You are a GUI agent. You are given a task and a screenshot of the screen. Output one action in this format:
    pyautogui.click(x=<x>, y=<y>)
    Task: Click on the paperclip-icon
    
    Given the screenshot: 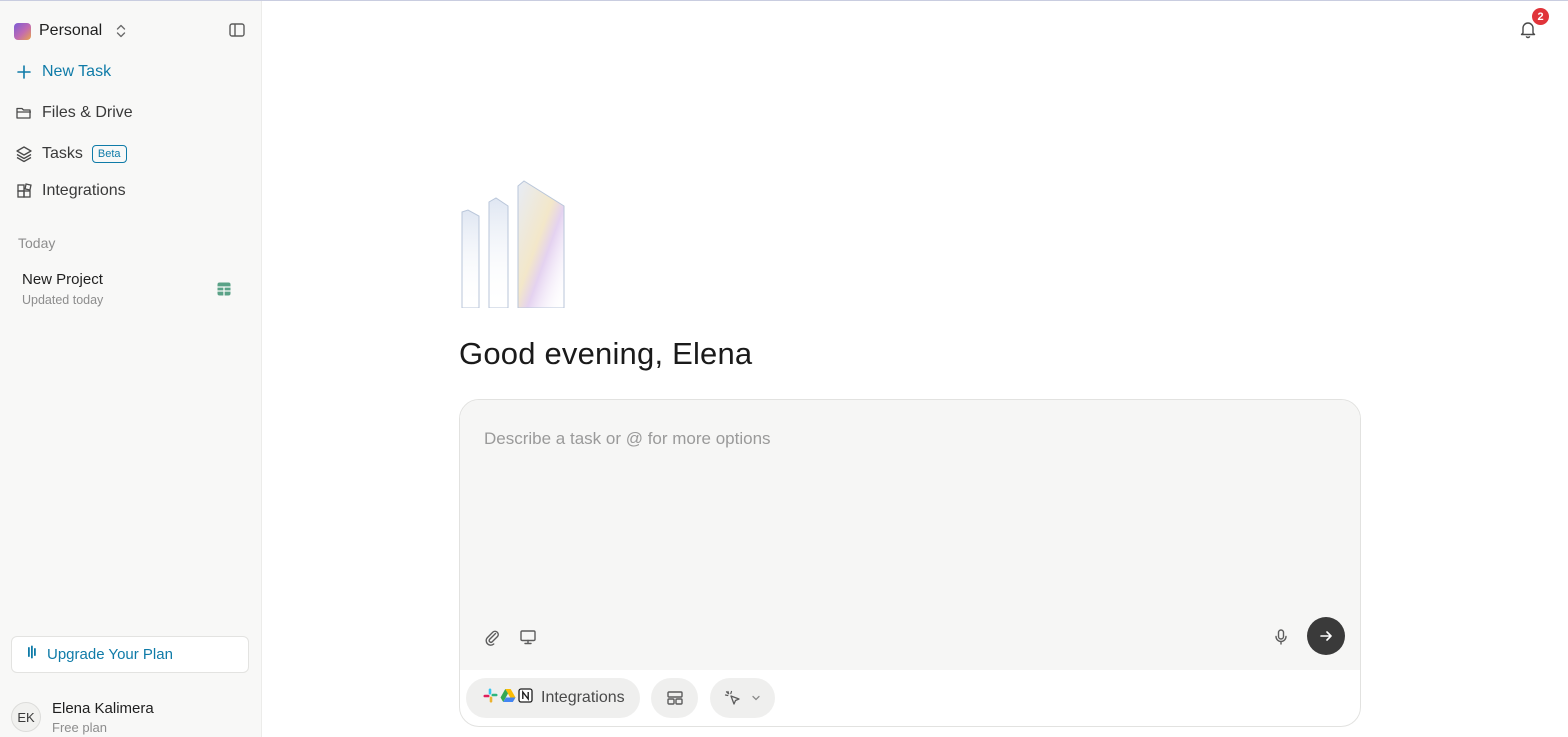 What is the action you would take?
    pyautogui.click(x=492, y=637)
    